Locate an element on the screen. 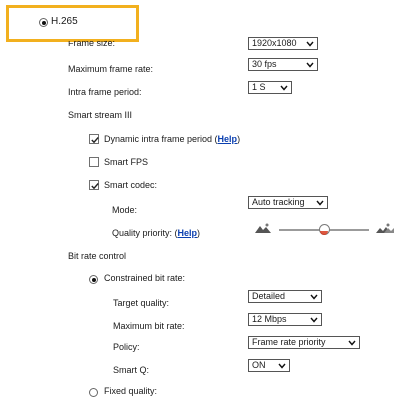 The width and height of the screenshot is (398, 397). smart-stream-title: Smart stream III is located at coordinates (100, 115).